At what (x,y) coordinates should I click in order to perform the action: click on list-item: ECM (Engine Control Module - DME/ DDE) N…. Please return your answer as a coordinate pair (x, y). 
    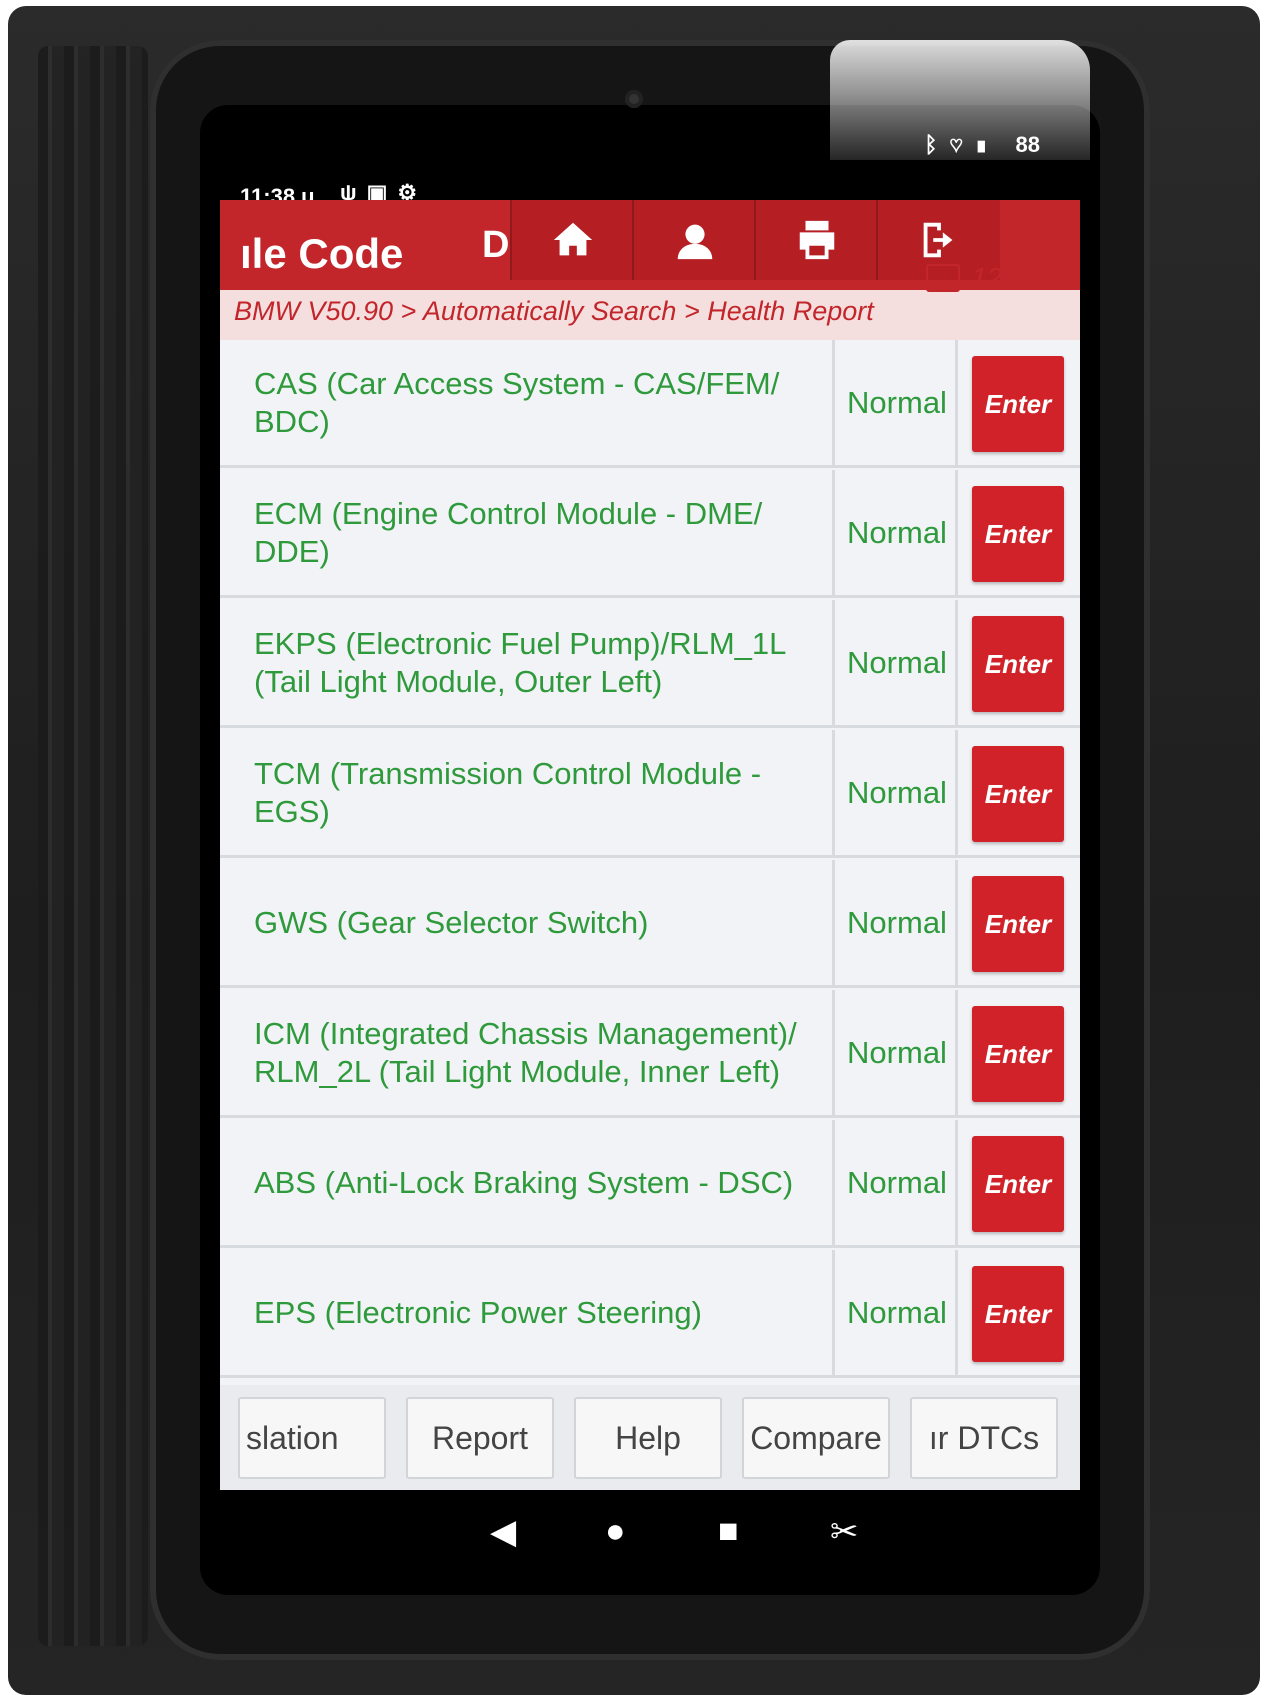
    Looking at the image, I should click on (650, 534).